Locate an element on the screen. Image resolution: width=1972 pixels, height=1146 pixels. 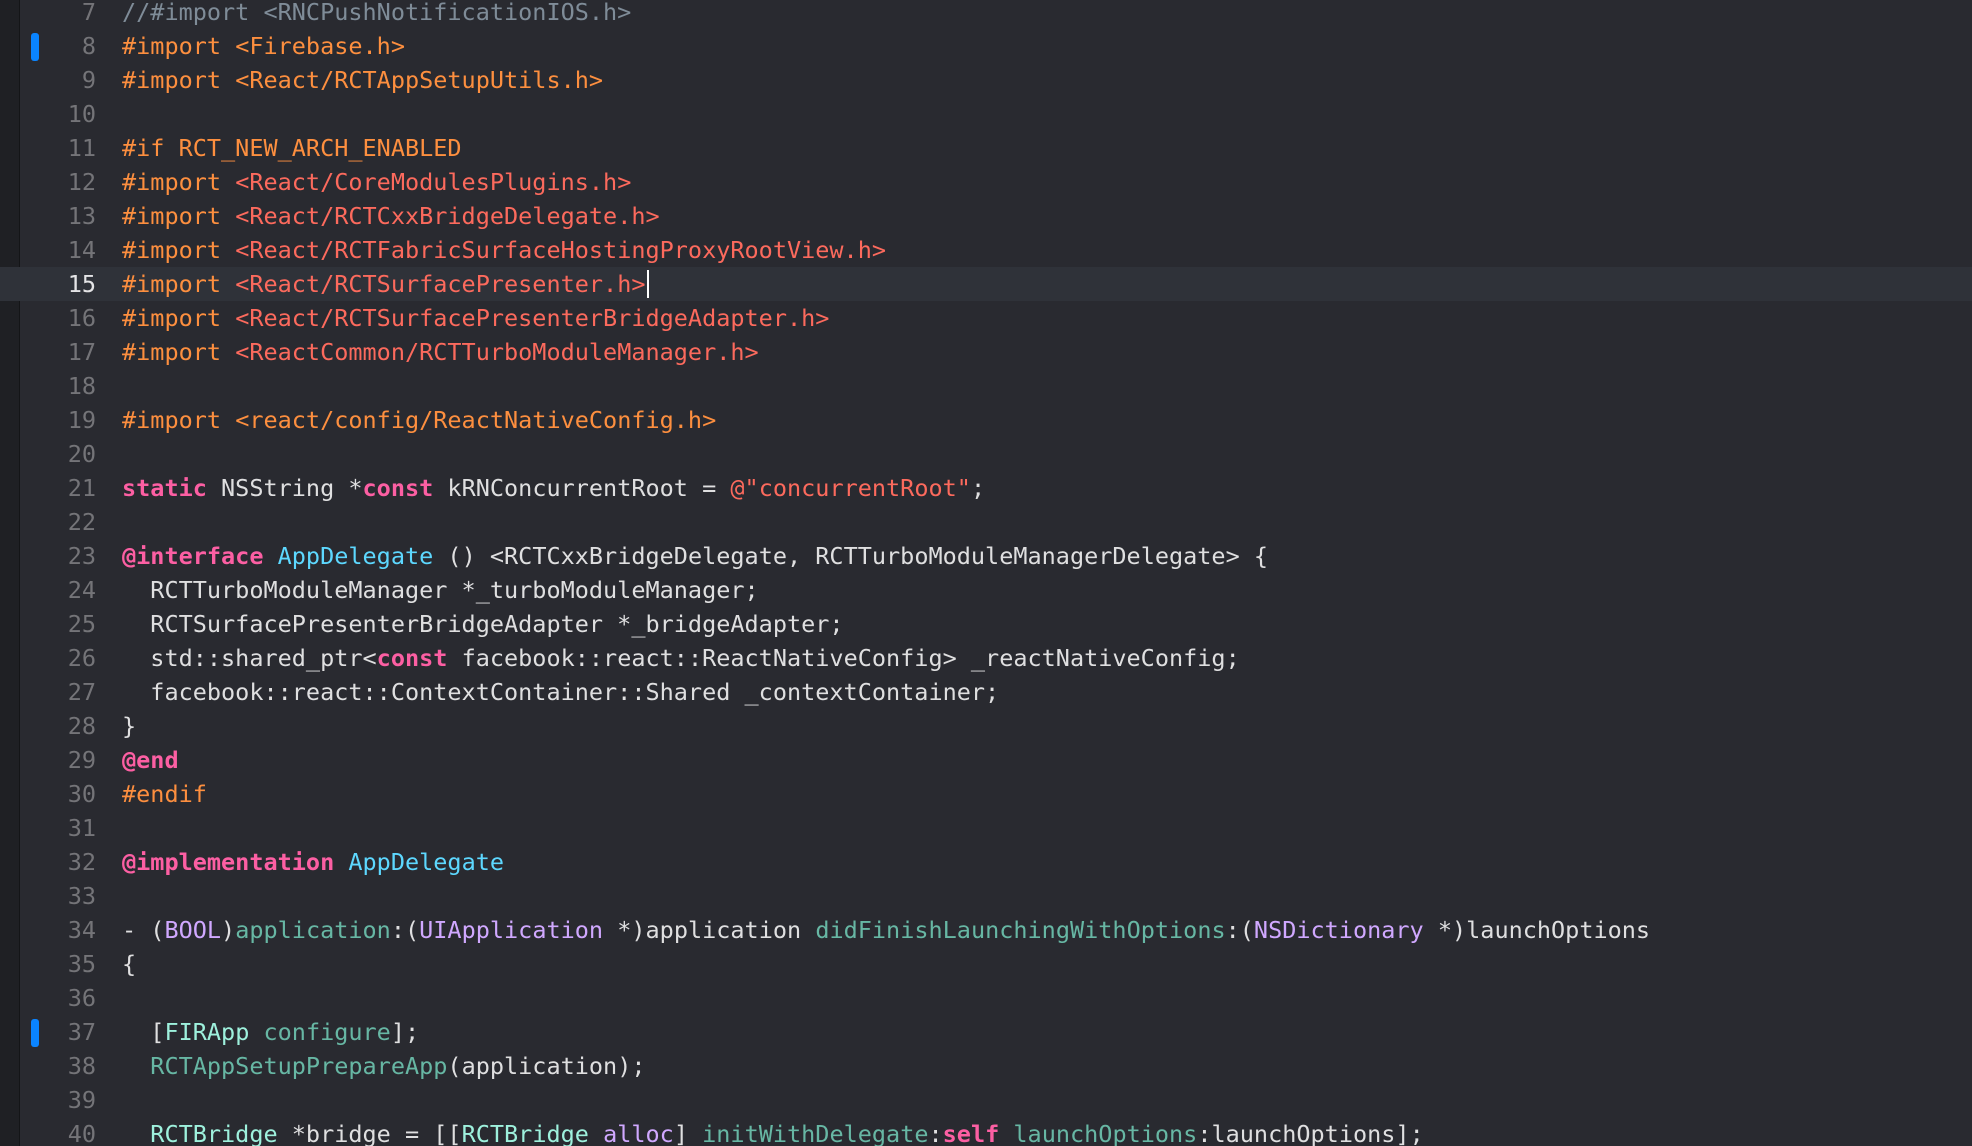
line-code: #import <React/RCTAppSetupUtils.h> is located at coordinates (362, 80).